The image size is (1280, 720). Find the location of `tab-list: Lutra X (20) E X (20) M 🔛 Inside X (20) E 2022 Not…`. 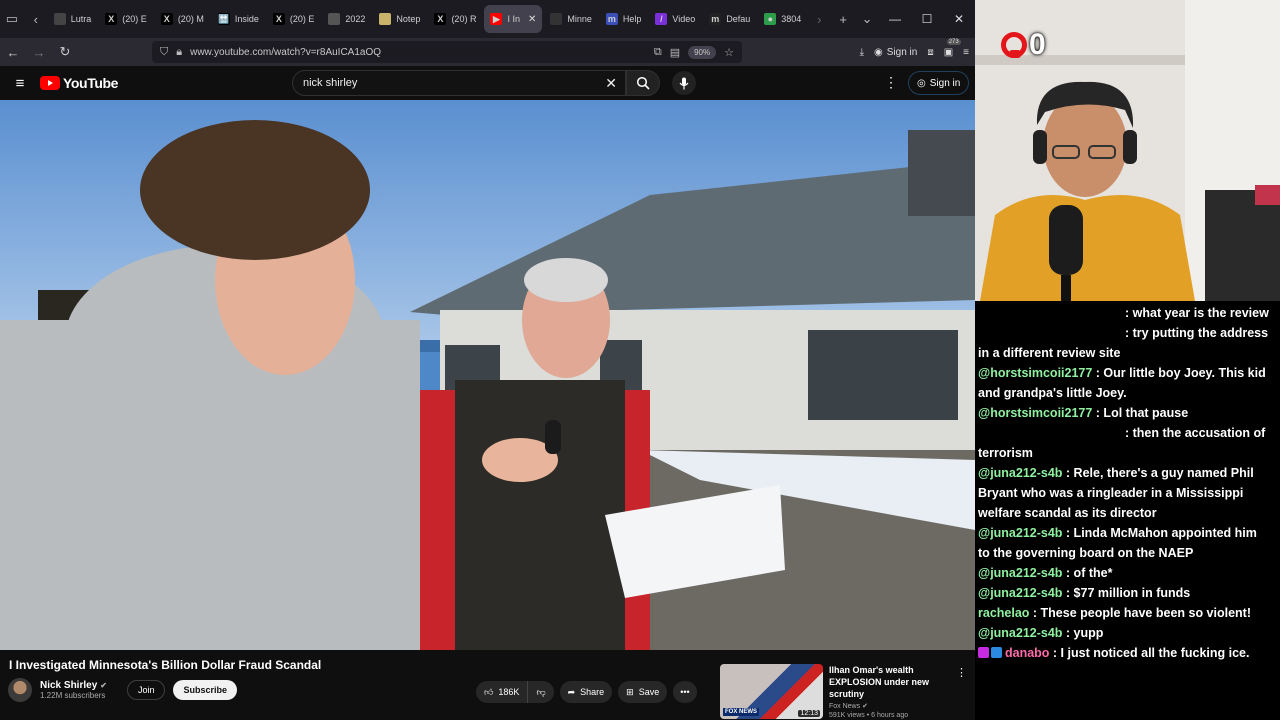

tab-list: Lutra X (20) E X (20) M 🔛 Inside X (20) E 2022 Not… is located at coordinates (428, 19).